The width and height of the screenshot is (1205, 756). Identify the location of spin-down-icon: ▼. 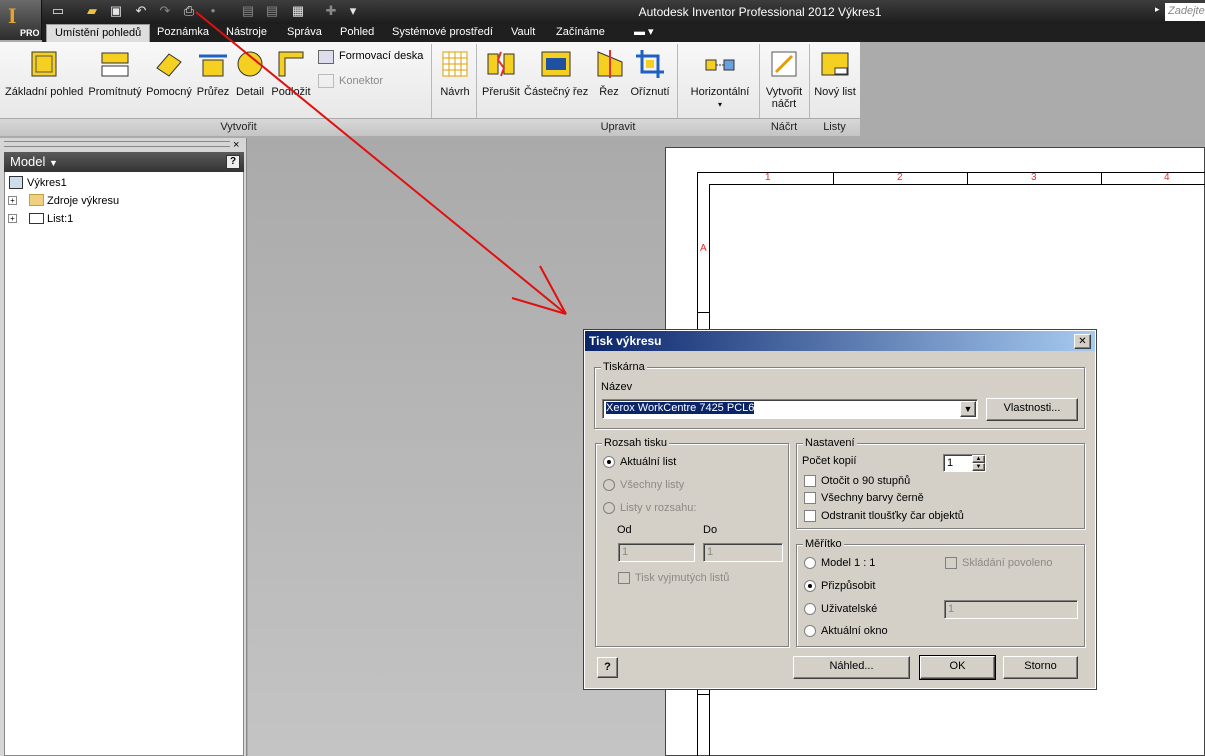
(978, 467).